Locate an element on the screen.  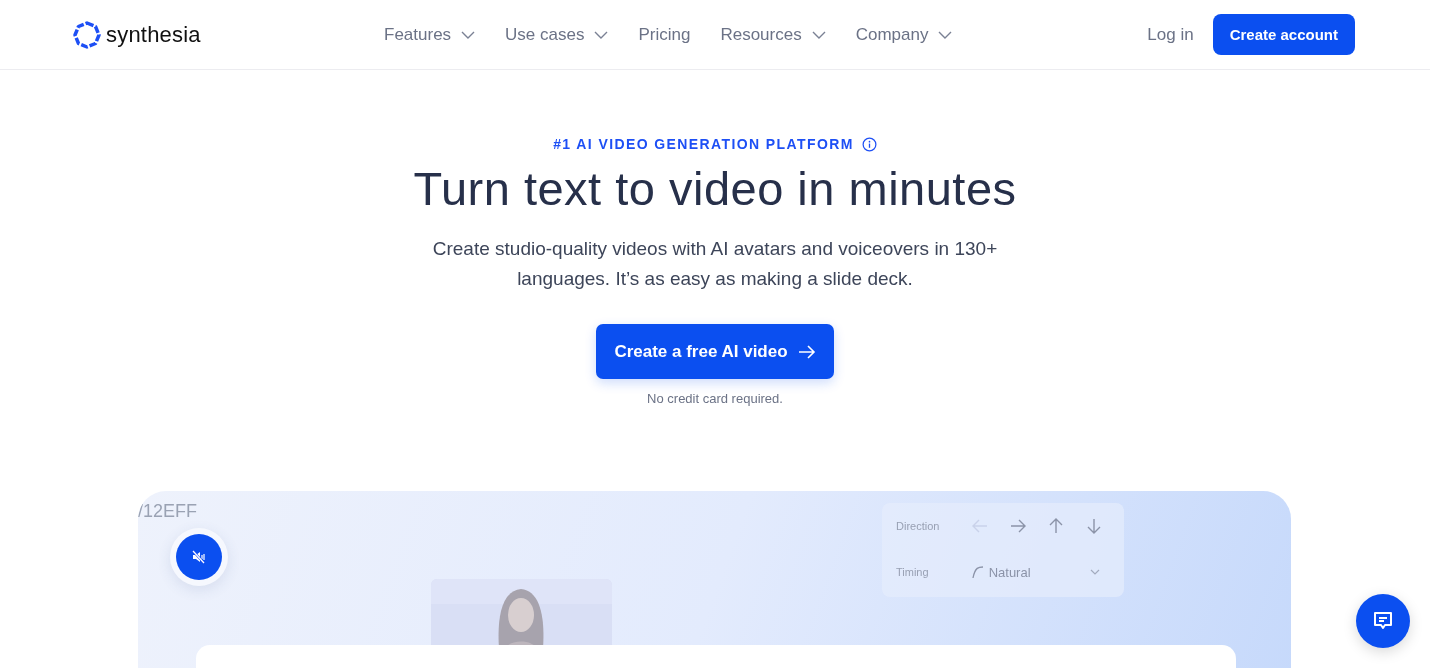
login-link: Log in is located at coordinates (1170, 34).